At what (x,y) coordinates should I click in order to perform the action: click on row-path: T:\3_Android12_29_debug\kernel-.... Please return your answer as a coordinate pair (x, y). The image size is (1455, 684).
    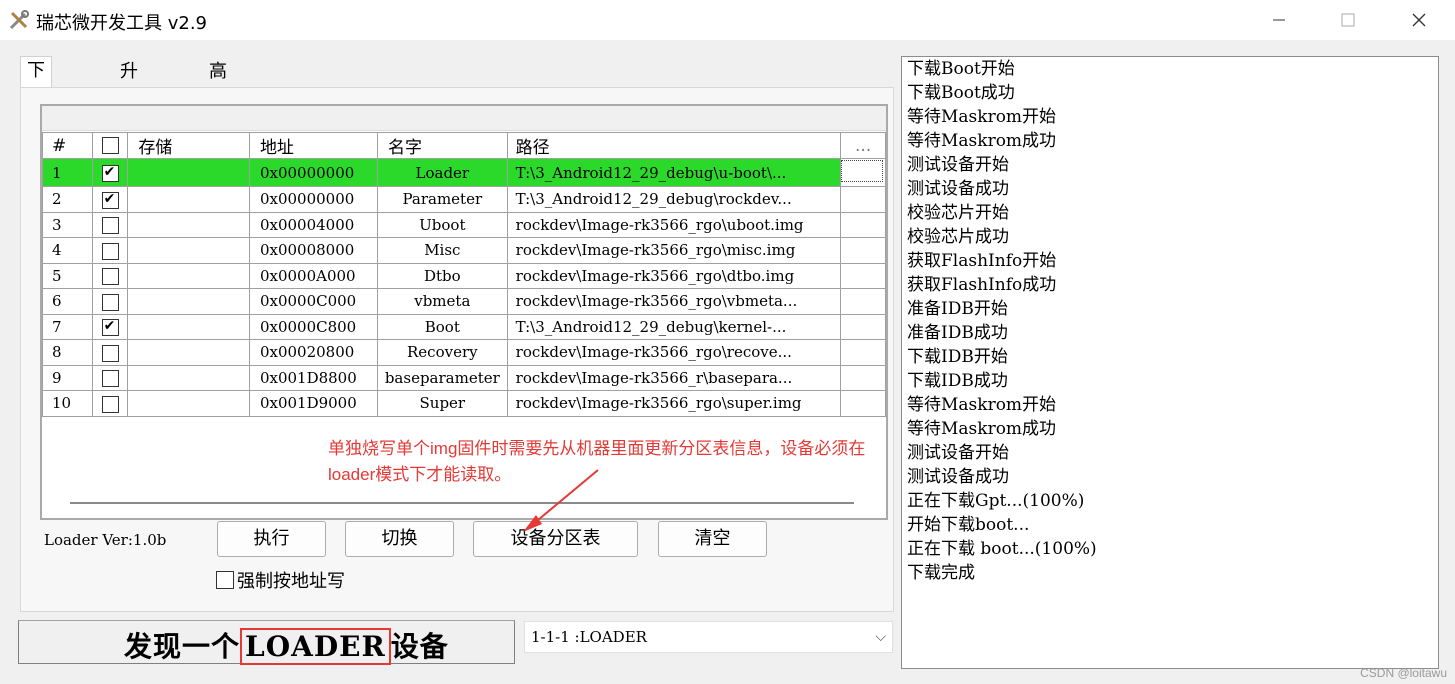
    Looking at the image, I should click on (674, 326).